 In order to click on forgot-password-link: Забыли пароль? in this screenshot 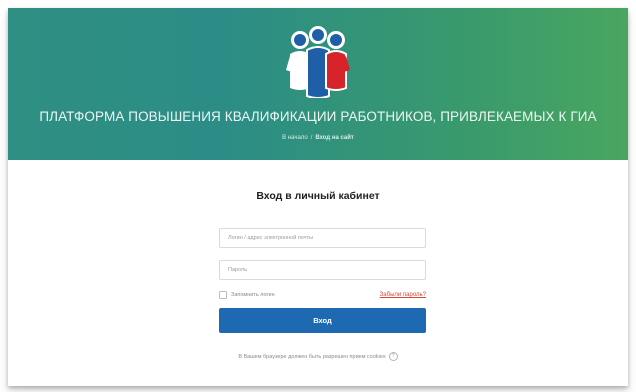, I will do `click(397, 295)`.